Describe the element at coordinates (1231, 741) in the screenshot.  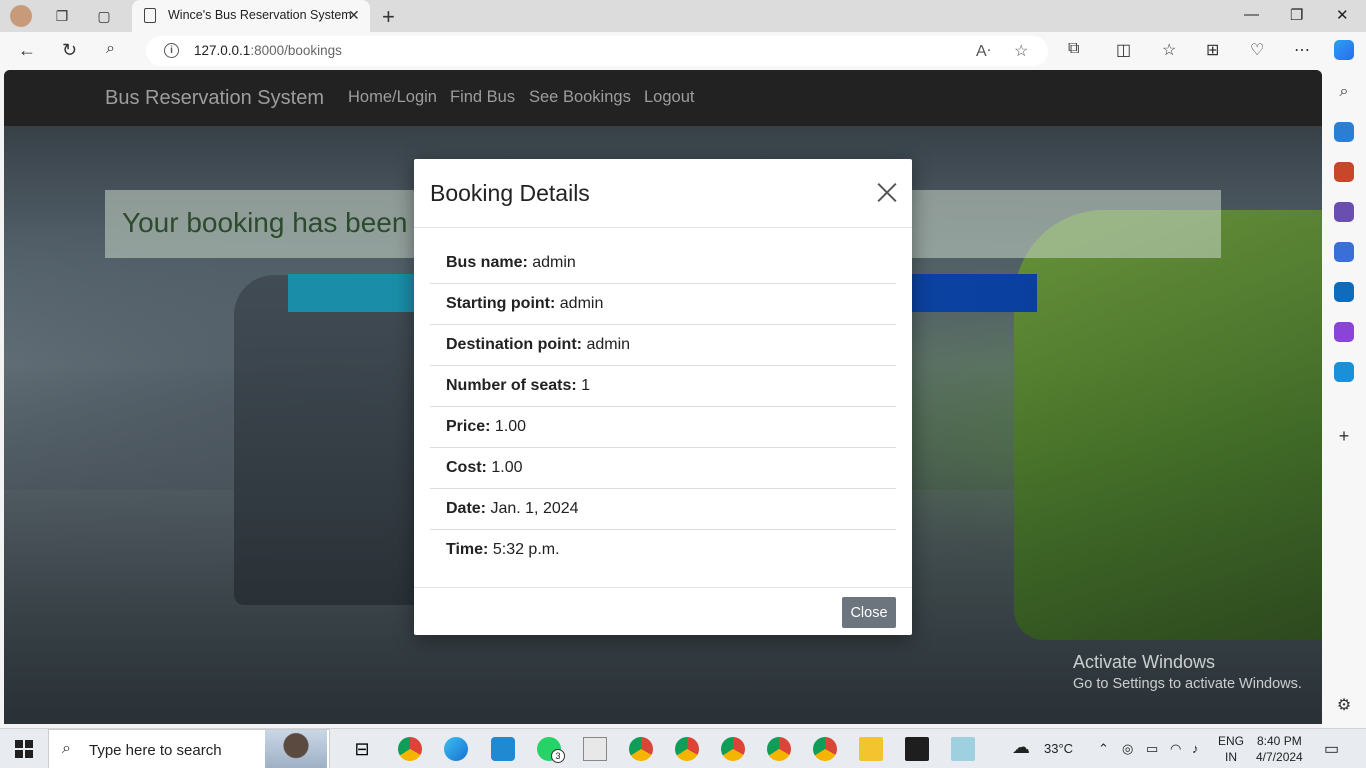
I see `language-code: ENG` at that location.